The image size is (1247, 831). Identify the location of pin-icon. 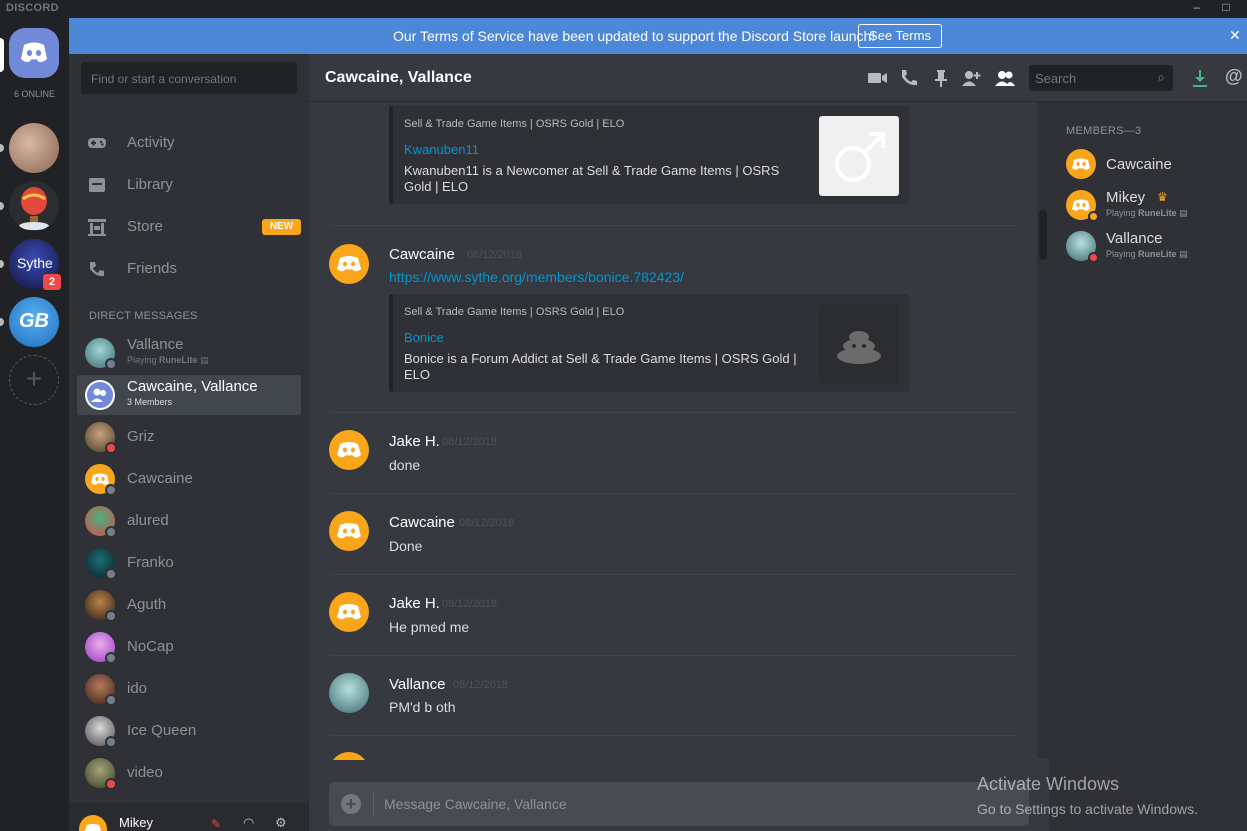
(941, 78).